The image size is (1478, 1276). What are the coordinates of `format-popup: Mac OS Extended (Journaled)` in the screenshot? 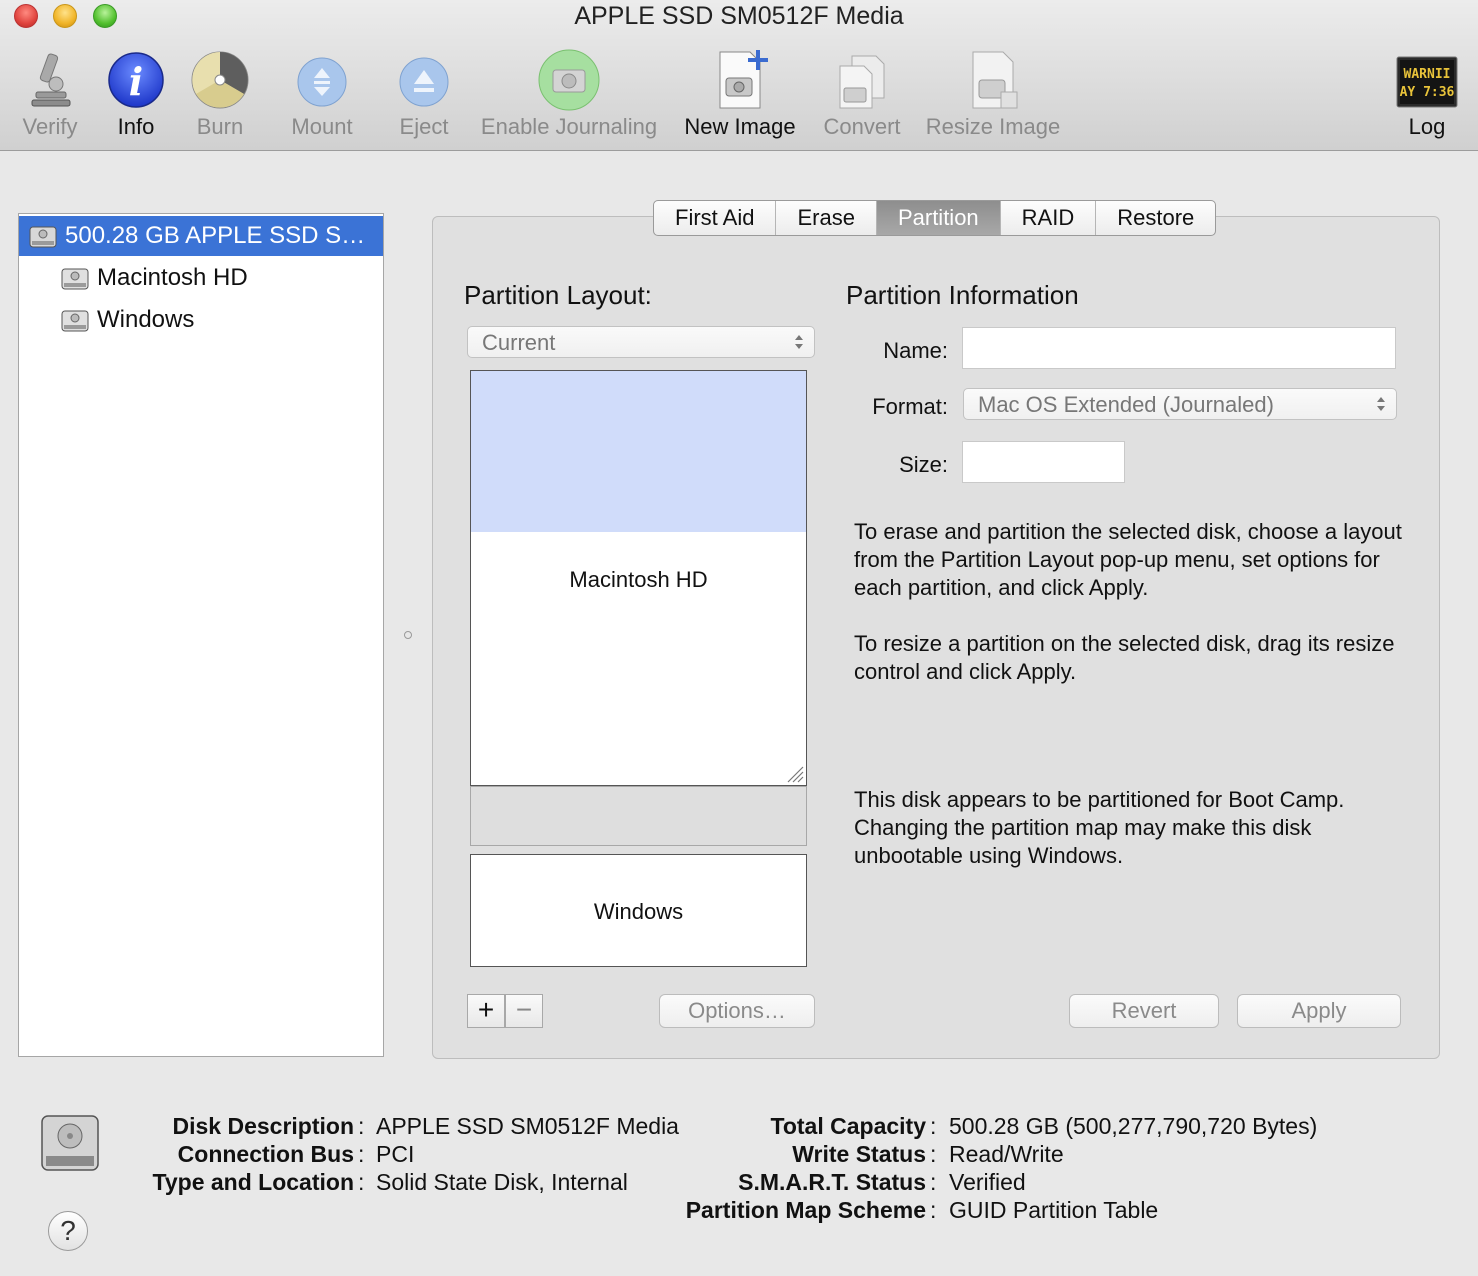 It's located at (1180, 404).